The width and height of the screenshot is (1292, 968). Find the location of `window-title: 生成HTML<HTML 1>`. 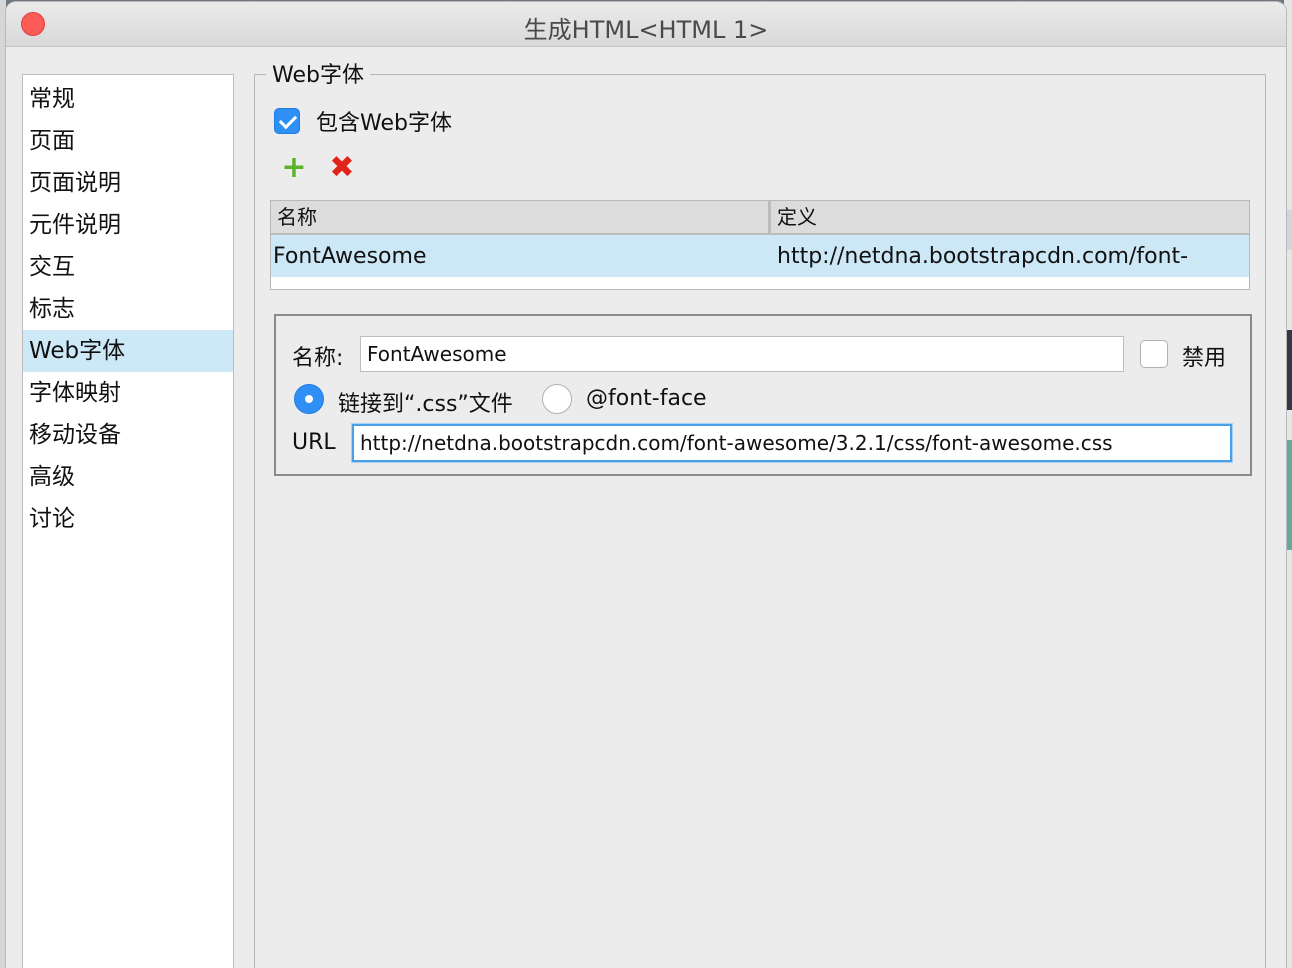

window-title: 生成HTML<HTML 1> is located at coordinates (646, 30).